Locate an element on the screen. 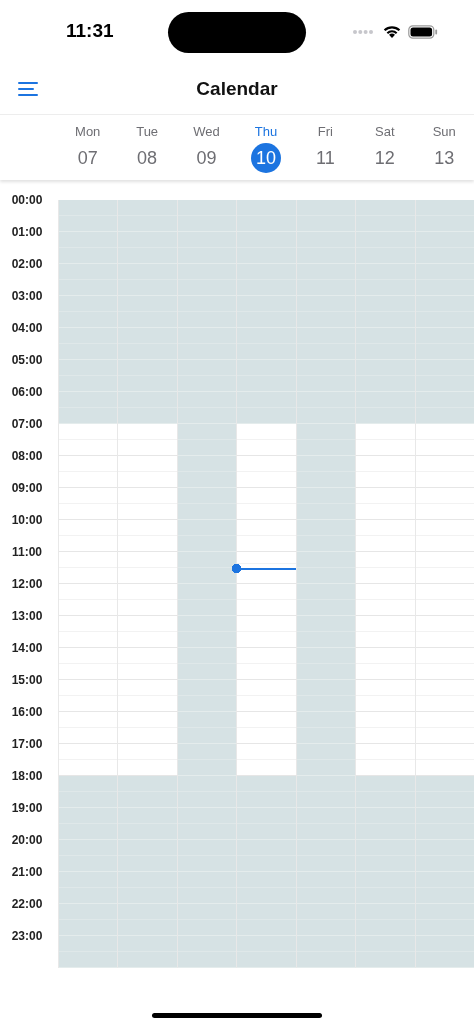  hour-label: 17:00 is located at coordinates (27, 744).